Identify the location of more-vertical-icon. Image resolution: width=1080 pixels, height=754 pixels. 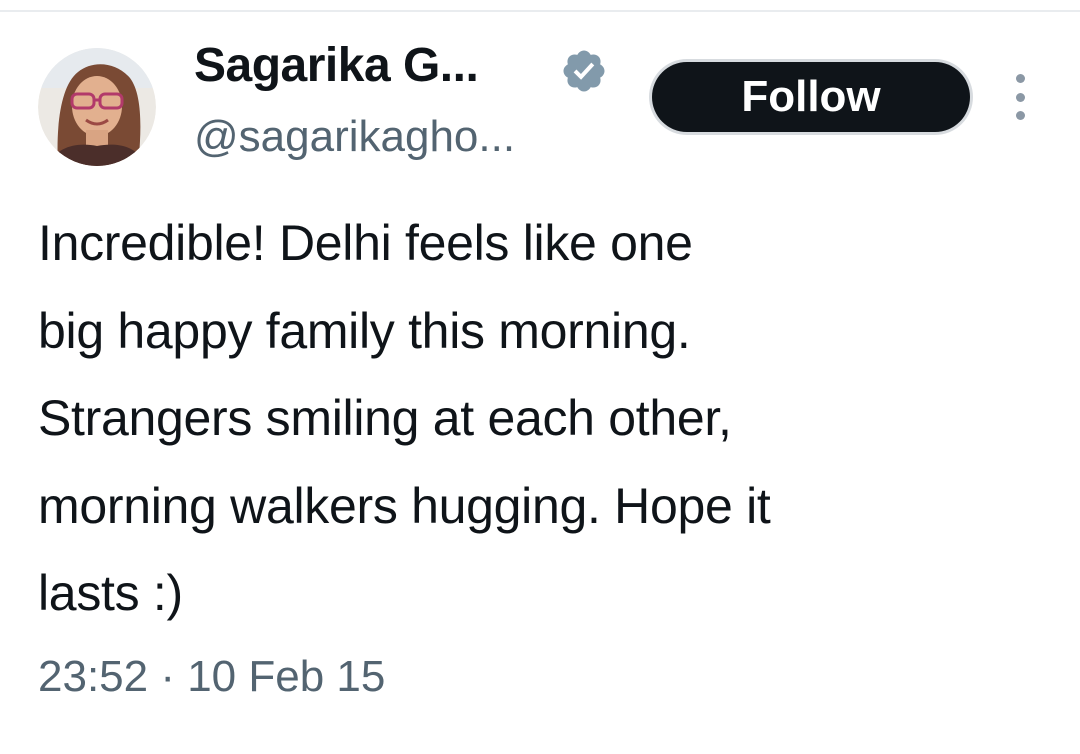
(1020, 97).